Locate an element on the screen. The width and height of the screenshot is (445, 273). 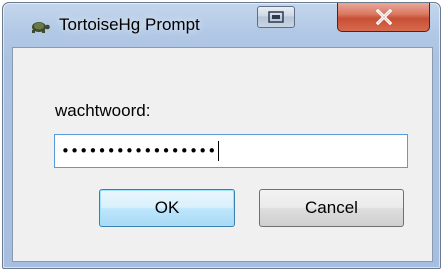
cancel-button: Cancel is located at coordinates (331, 208).